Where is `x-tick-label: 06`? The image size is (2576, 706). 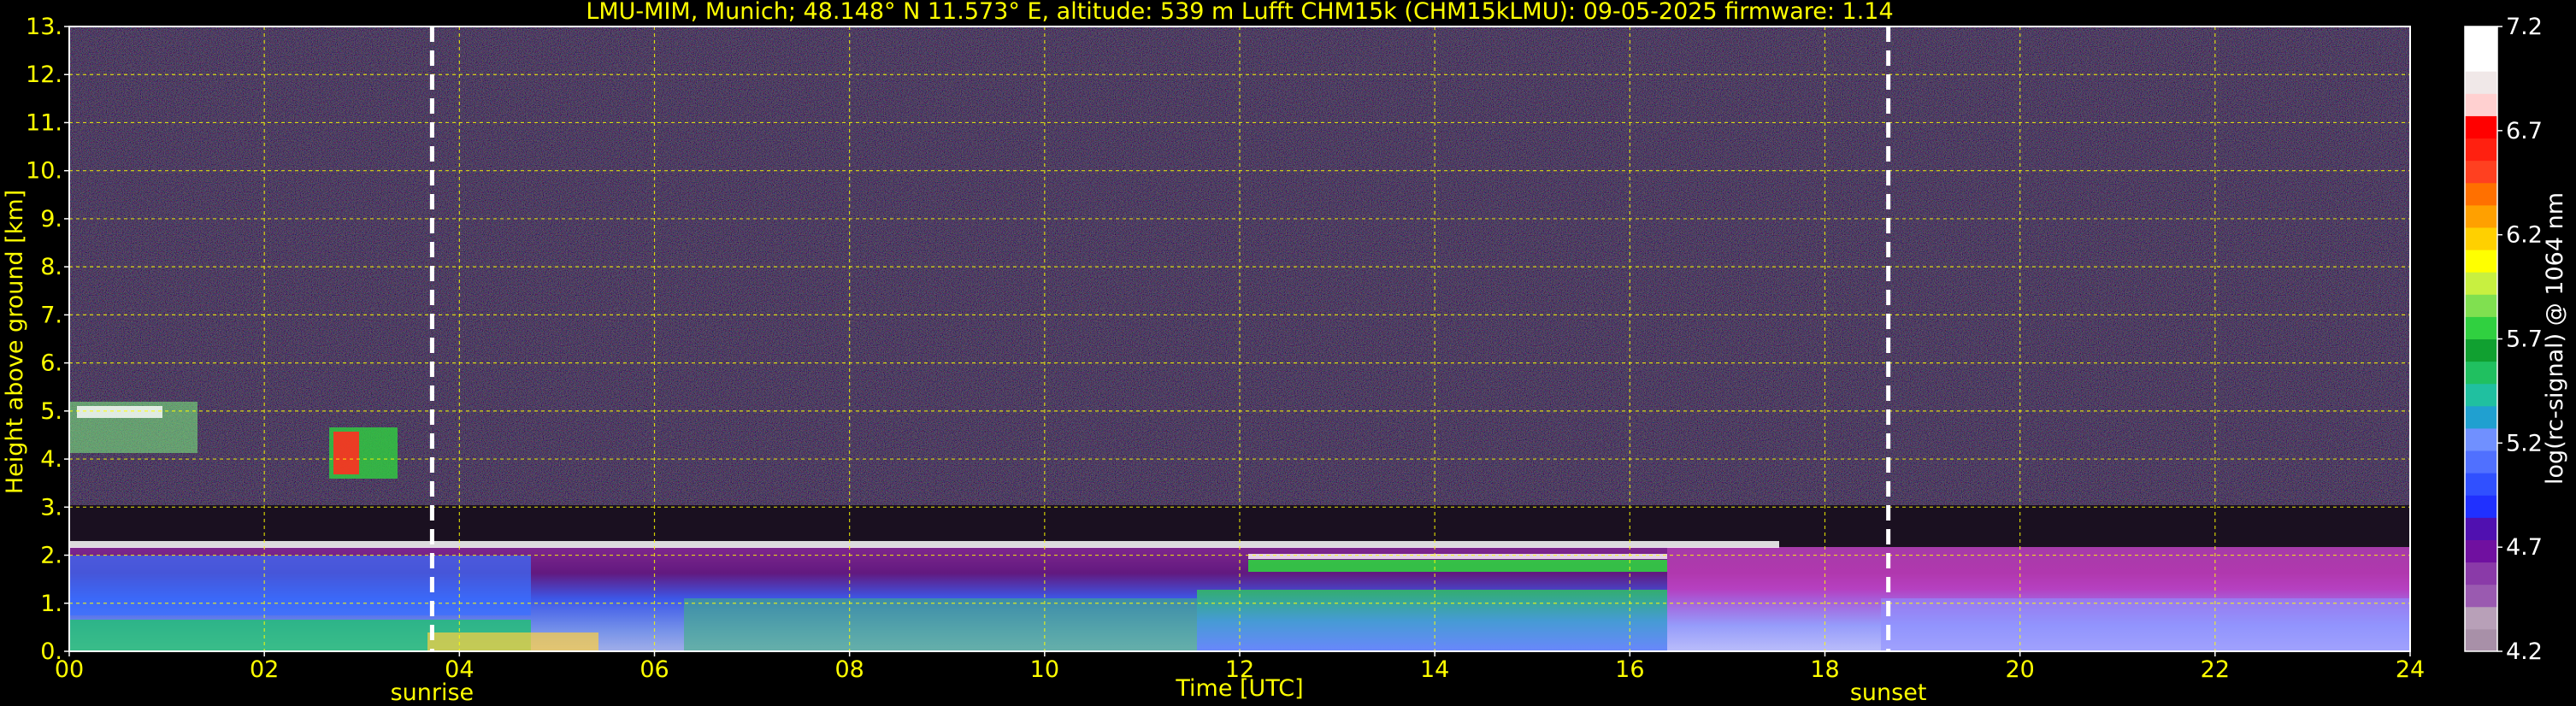
x-tick-label: 06 is located at coordinates (654, 669).